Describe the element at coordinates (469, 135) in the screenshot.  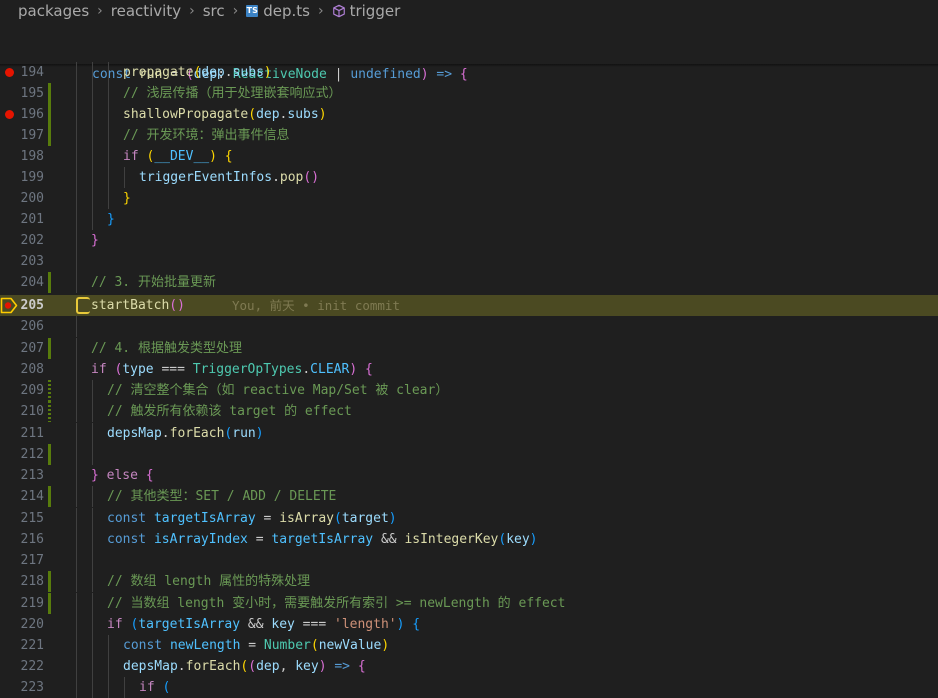
I see `code-line: 197 // 开发环境：弹出事件信息` at that location.